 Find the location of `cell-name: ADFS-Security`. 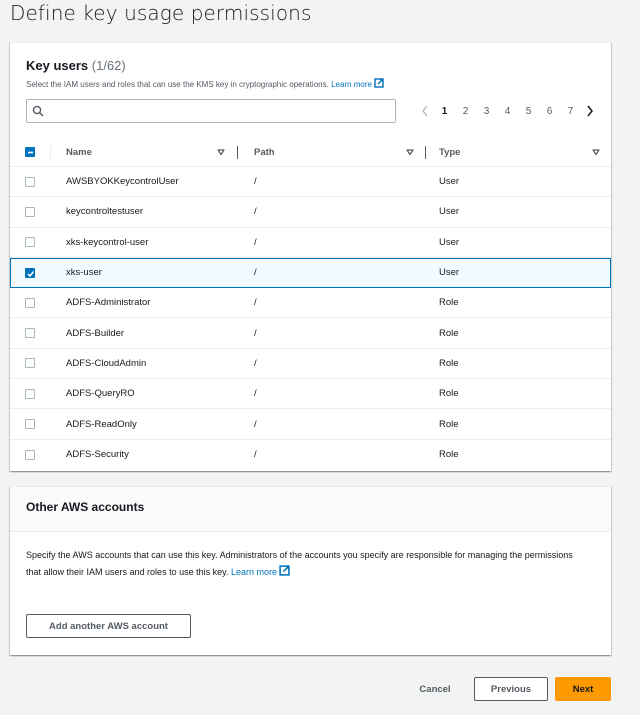

cell-name: ADFS-Security is located at coordinates (97, 455).